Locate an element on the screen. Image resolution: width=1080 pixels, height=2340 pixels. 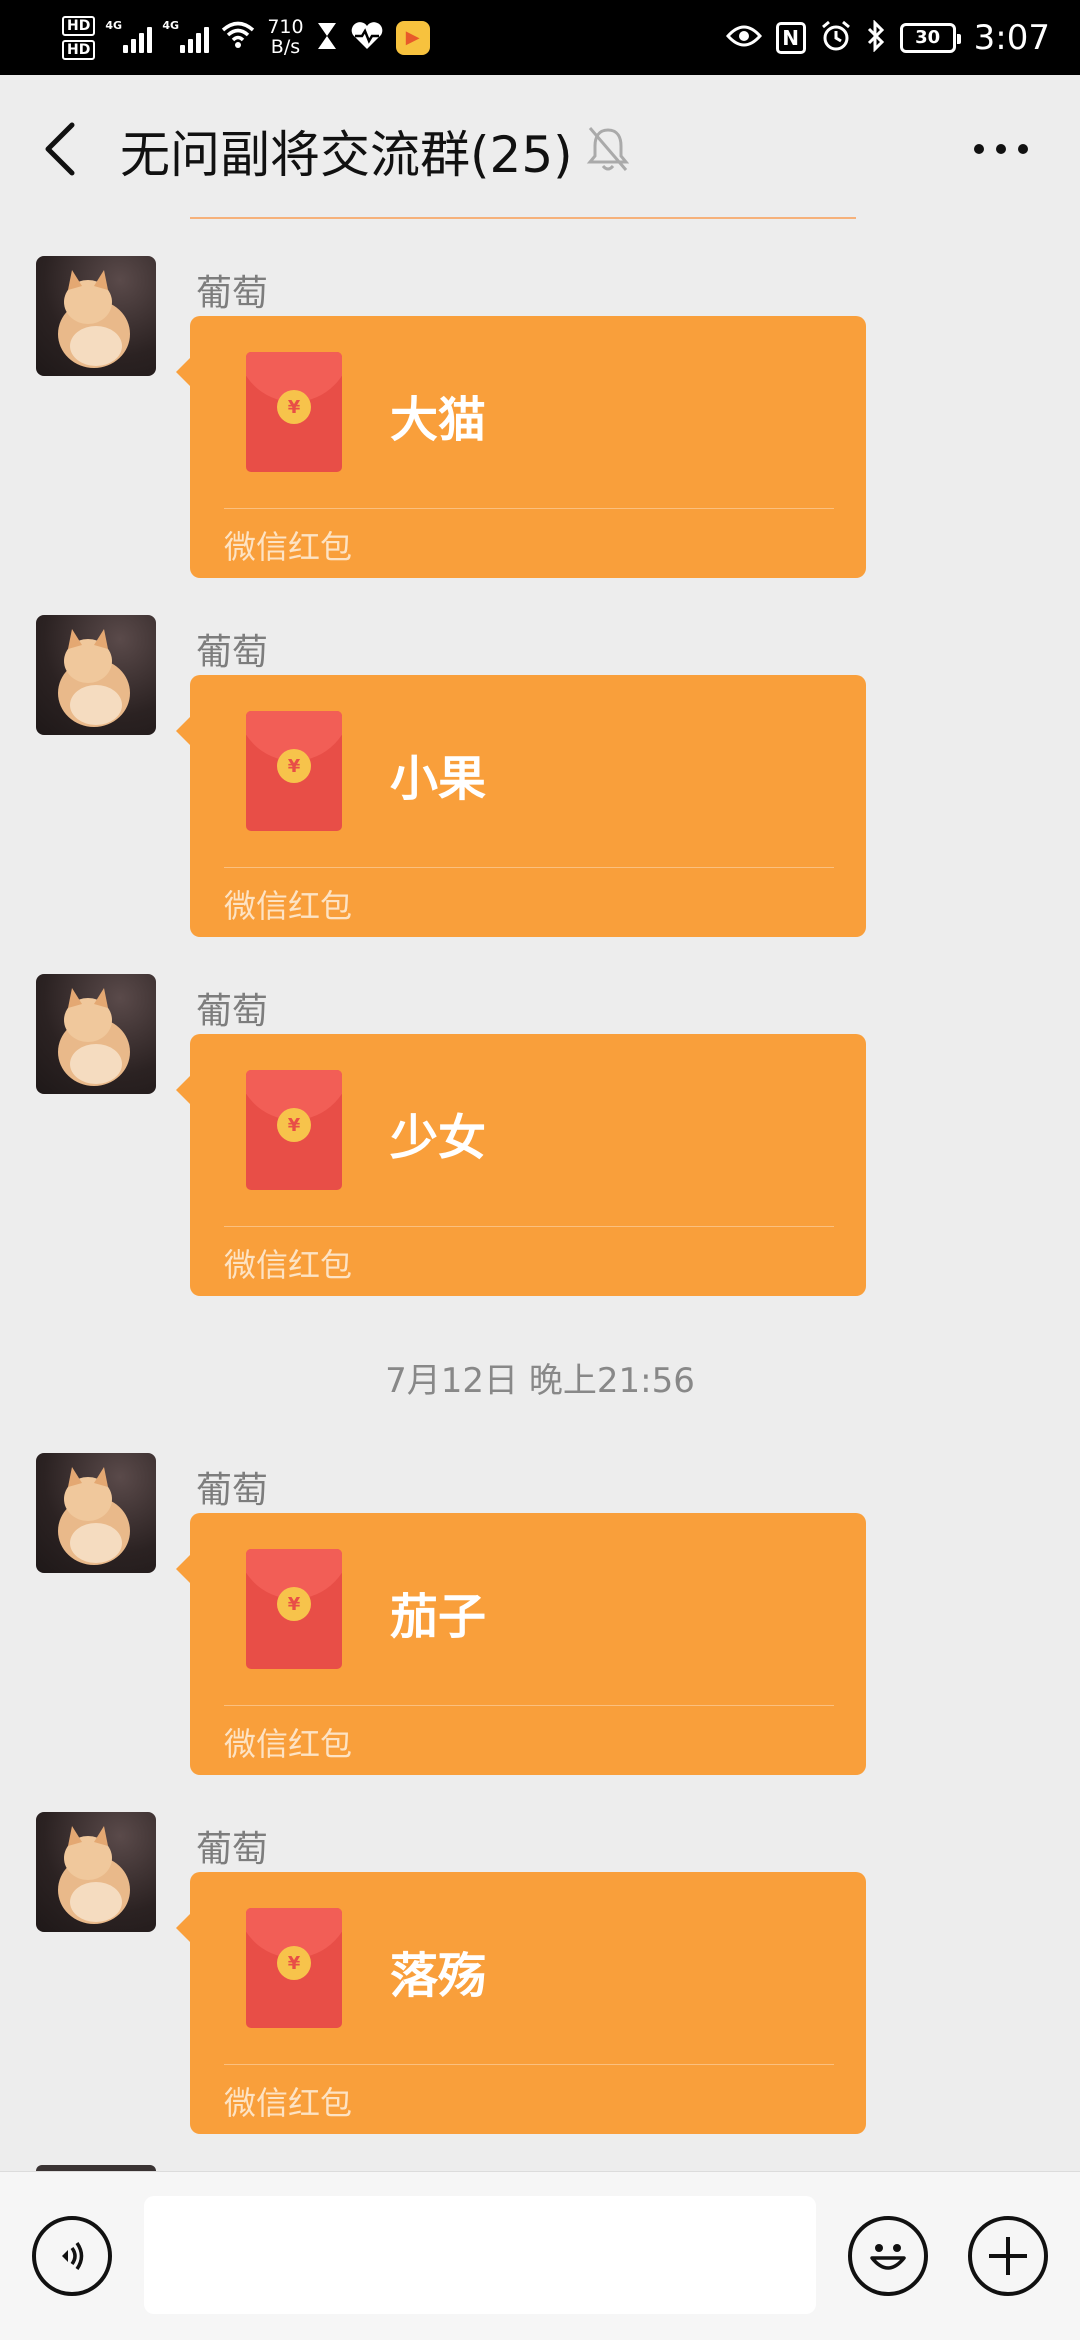
red-packet-card: ¥ 落殇 微信红包 is located at coordinates (521, 2003).